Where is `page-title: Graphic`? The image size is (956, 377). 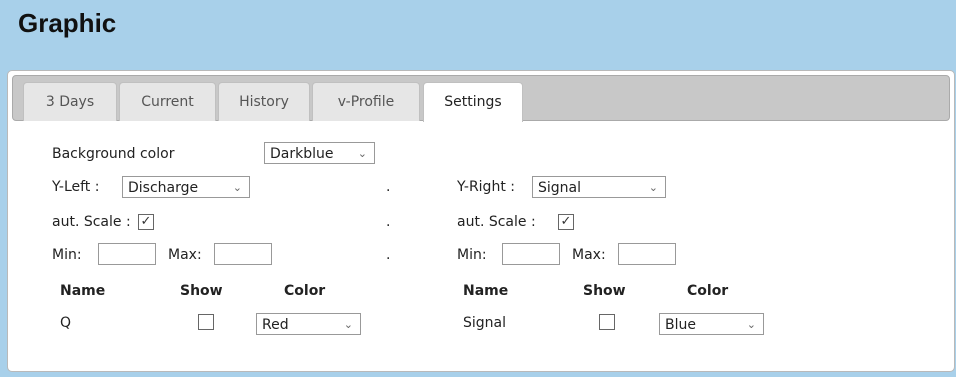 page-title: Graphic is located at coordinates (67, 23).